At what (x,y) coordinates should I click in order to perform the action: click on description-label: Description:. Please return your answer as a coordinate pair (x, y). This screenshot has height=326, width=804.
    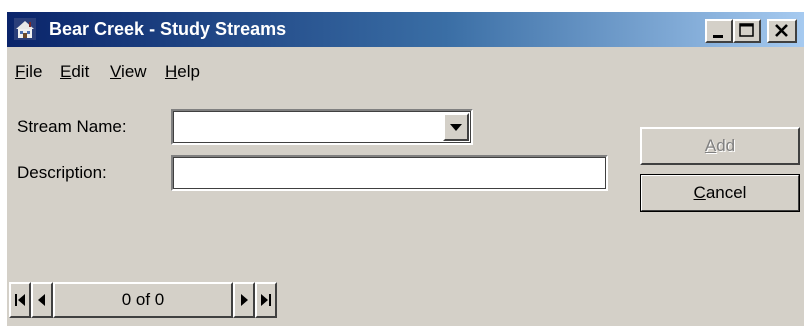
    Looking at the image, I should click on (62, 172).